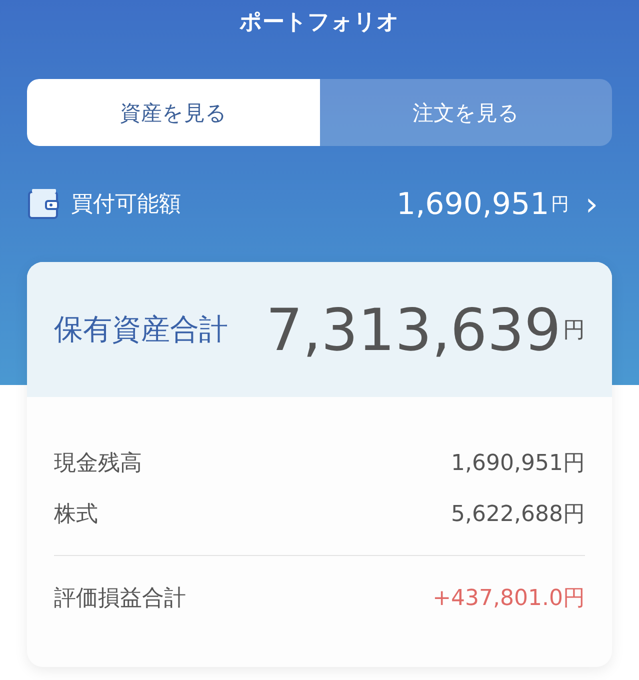  Describe the element at coordinates (173, 112) in the screenshot. I see `segment-tab: 資産を見る` at that location.